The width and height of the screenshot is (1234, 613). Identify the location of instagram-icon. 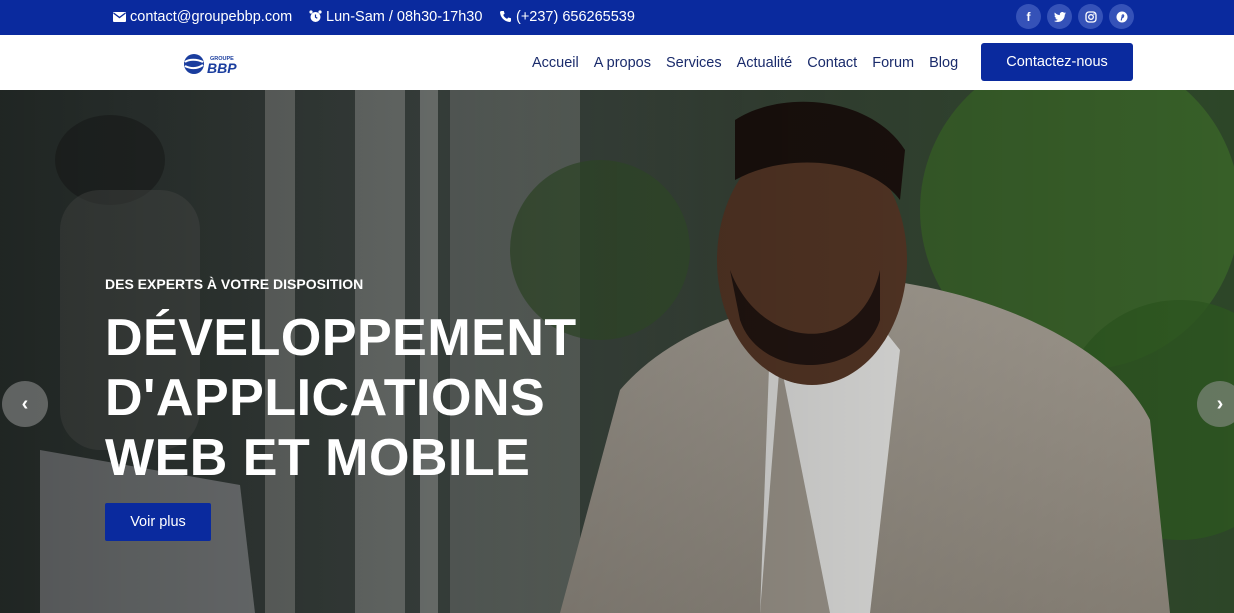
(1090, 16).